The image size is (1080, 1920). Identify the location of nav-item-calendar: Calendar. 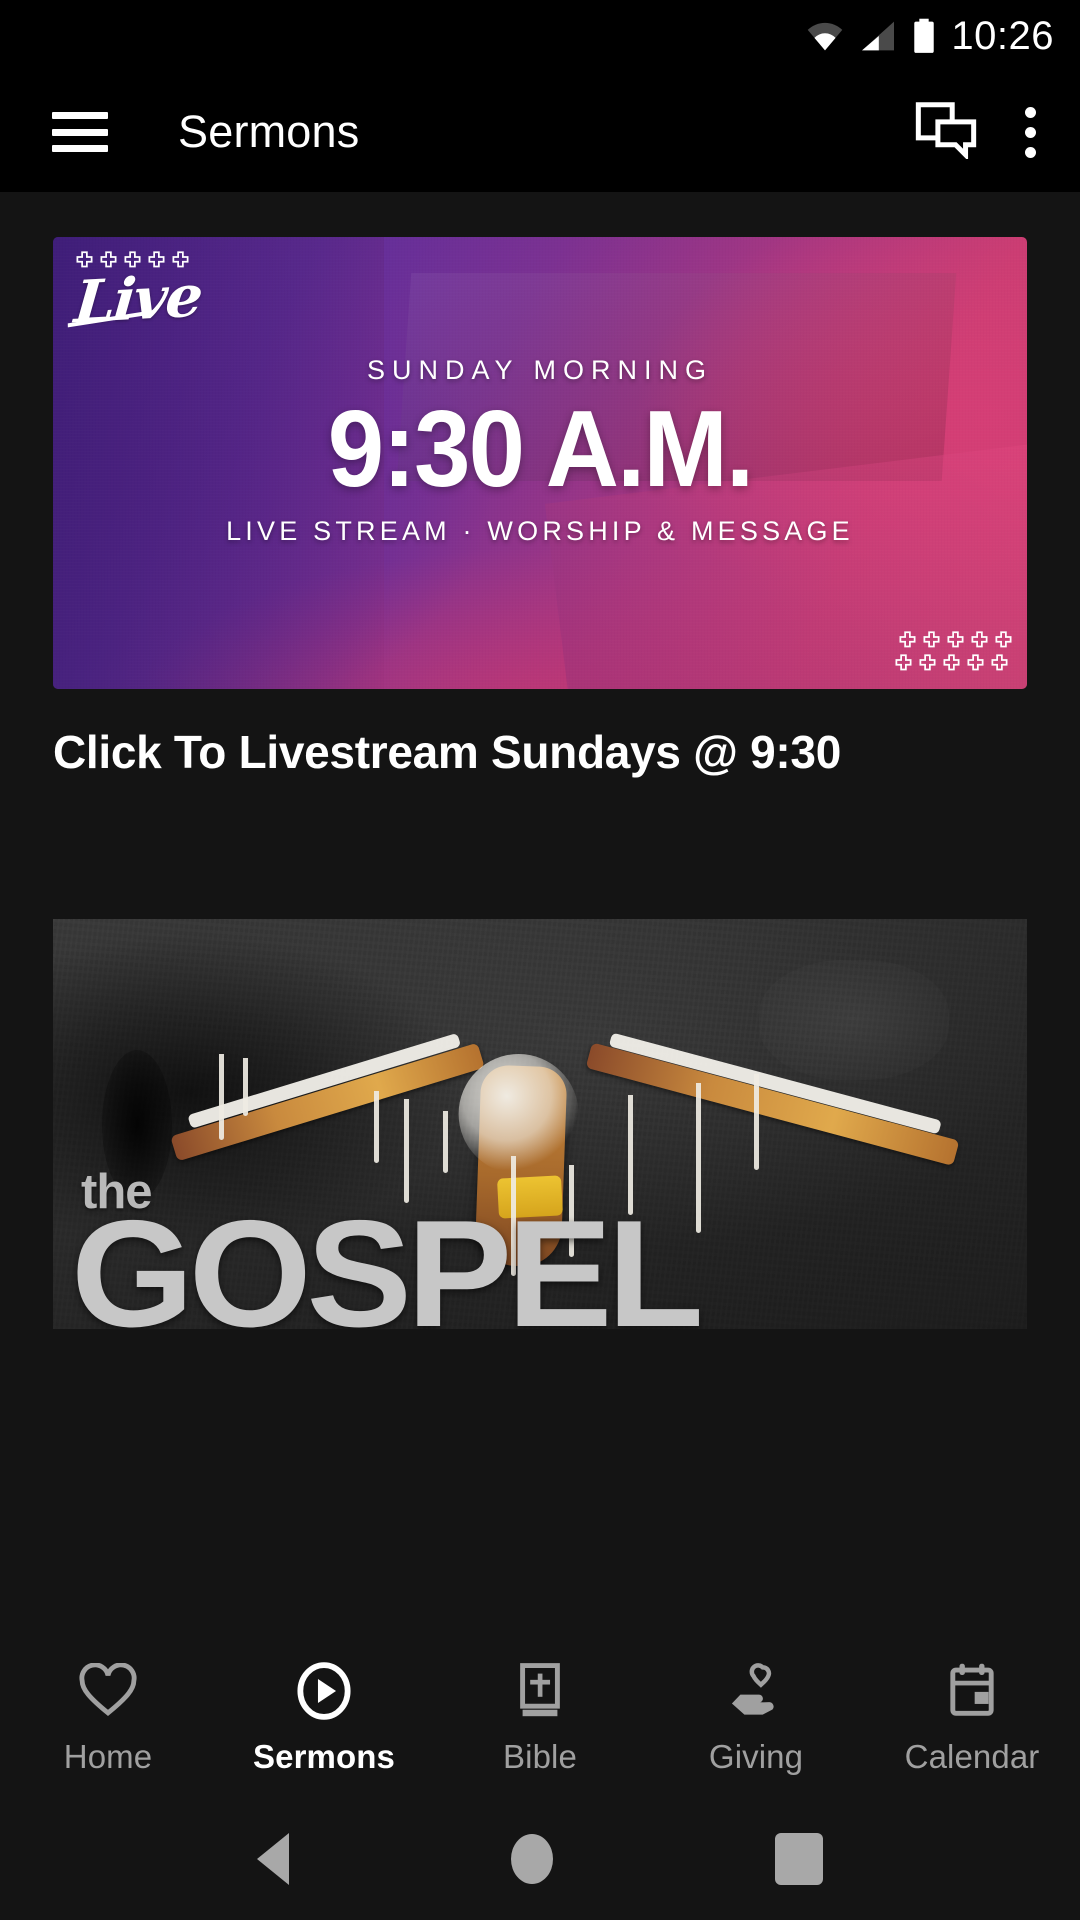
(972, 1718).